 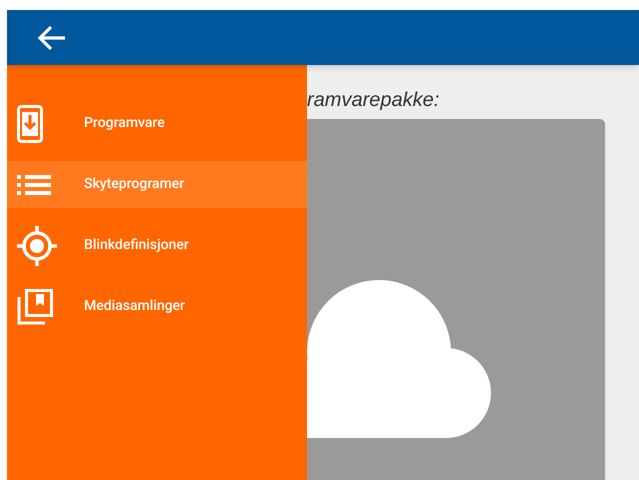 What do you see at coordinates (373, 100) in the screenshot?
I see `section-heading: ramvarepakke:` at bounding box center [373, 100].